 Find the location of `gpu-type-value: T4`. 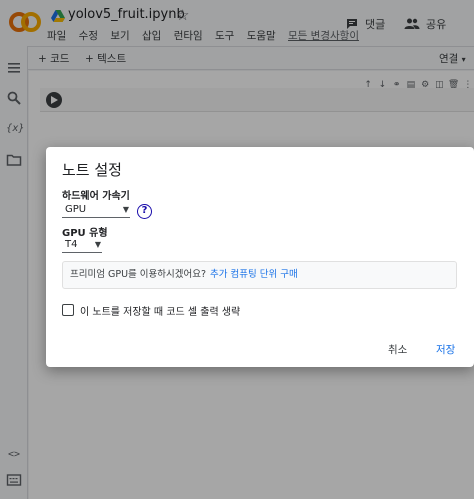

gpu-type-value: T4 is located at coordinates (71, 244).